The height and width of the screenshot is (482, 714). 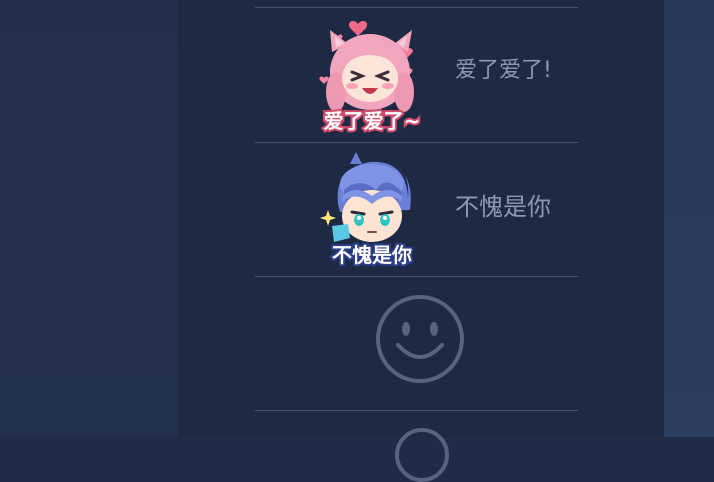 I want to click on sticker-label: 不愧是你, so click(x=372, y=255).